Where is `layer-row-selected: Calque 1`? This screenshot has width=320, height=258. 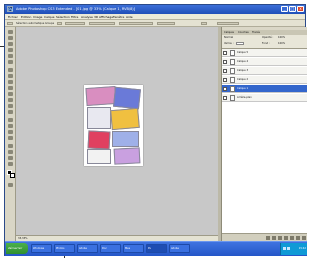 layer-row-selected: Calque 1 is located at coordinates (264, 89).